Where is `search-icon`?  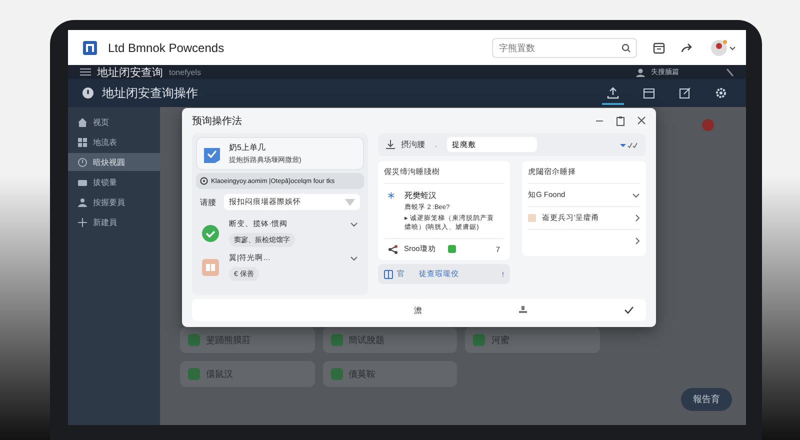
search-icon is located at coordinates (626, 47).